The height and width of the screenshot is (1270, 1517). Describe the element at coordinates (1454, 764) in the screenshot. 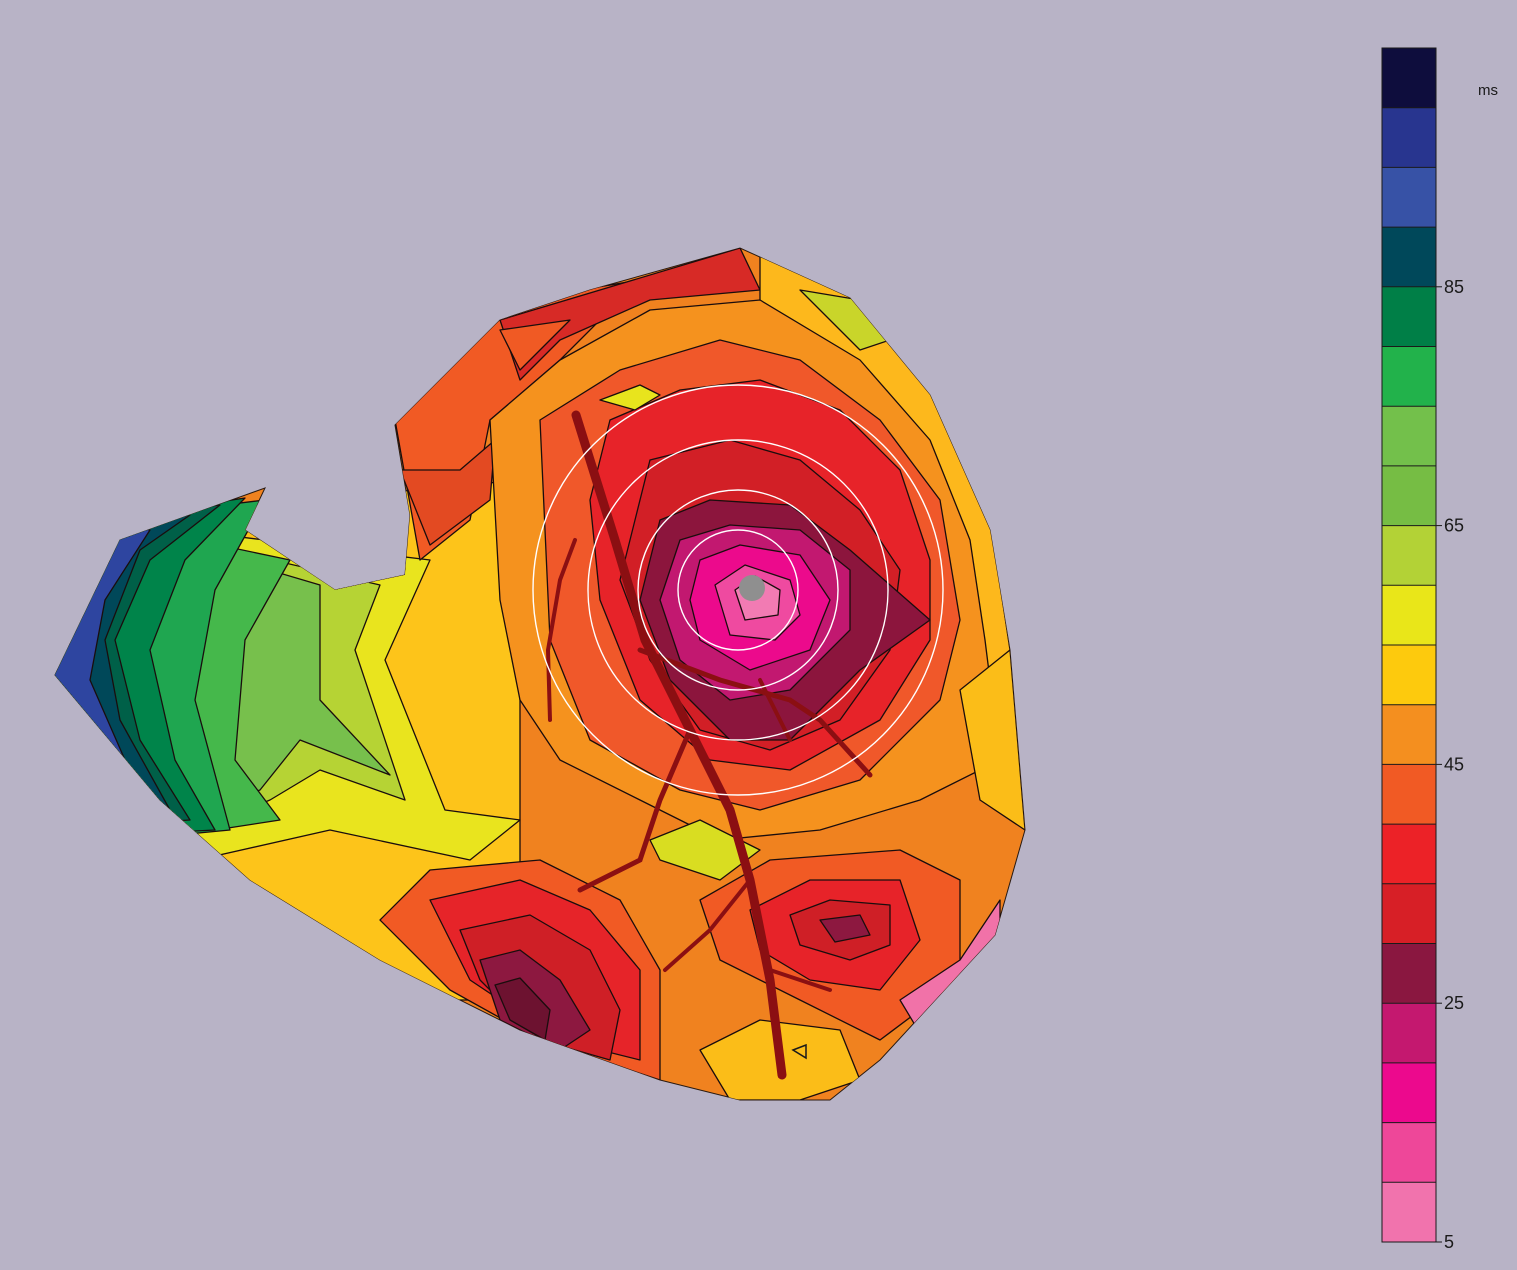

I see `colorbar-tick-label: 45` at that location.